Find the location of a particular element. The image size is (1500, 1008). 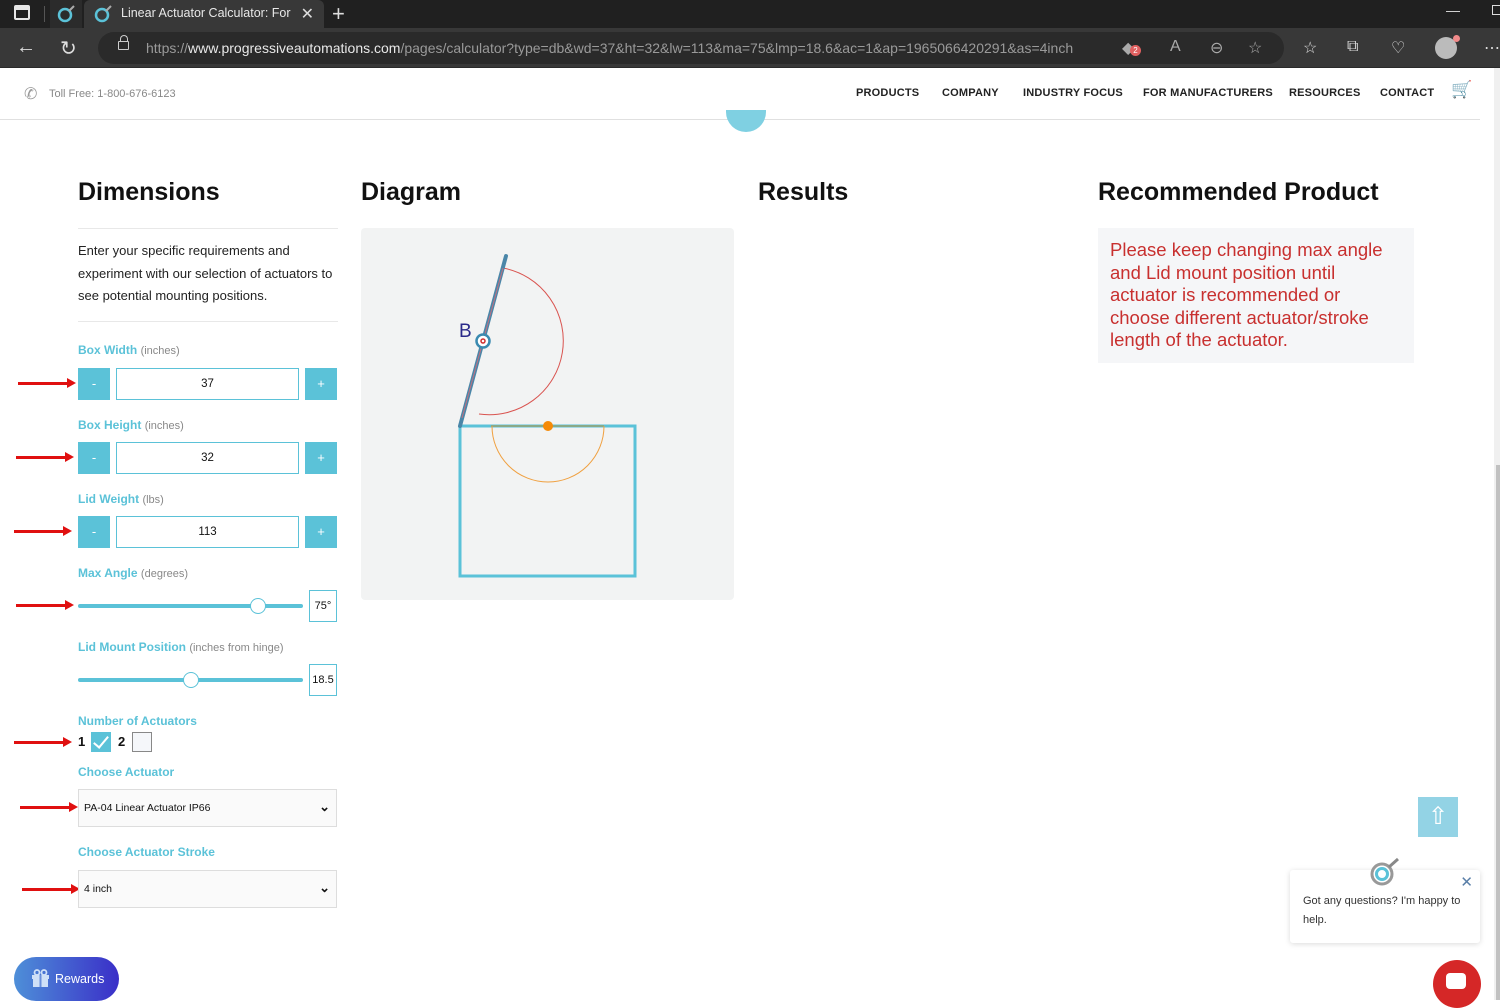

num-actuators-label: Number of Actuators is located at coordinates (137, 721).